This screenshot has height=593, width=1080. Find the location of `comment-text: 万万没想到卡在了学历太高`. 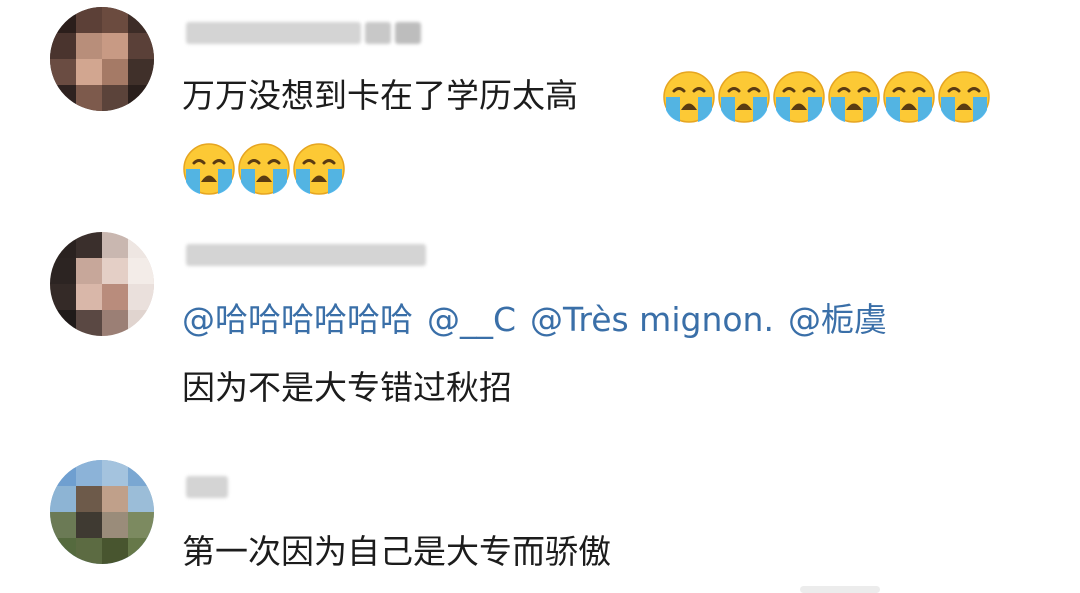

comment-text: 万万没想到卡在了学历太高 is located at coordinates (380, 95).